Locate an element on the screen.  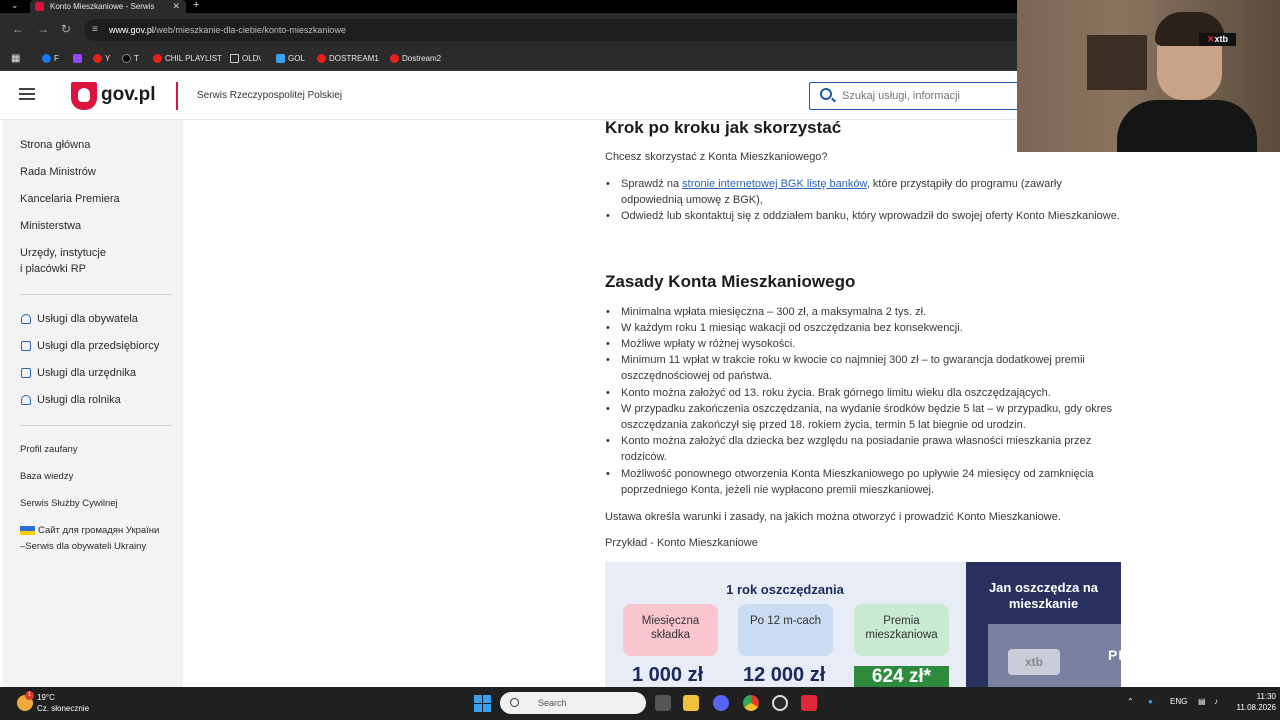
clock: 11:30 11.08.2026 is located at coordinates (1255, 702).